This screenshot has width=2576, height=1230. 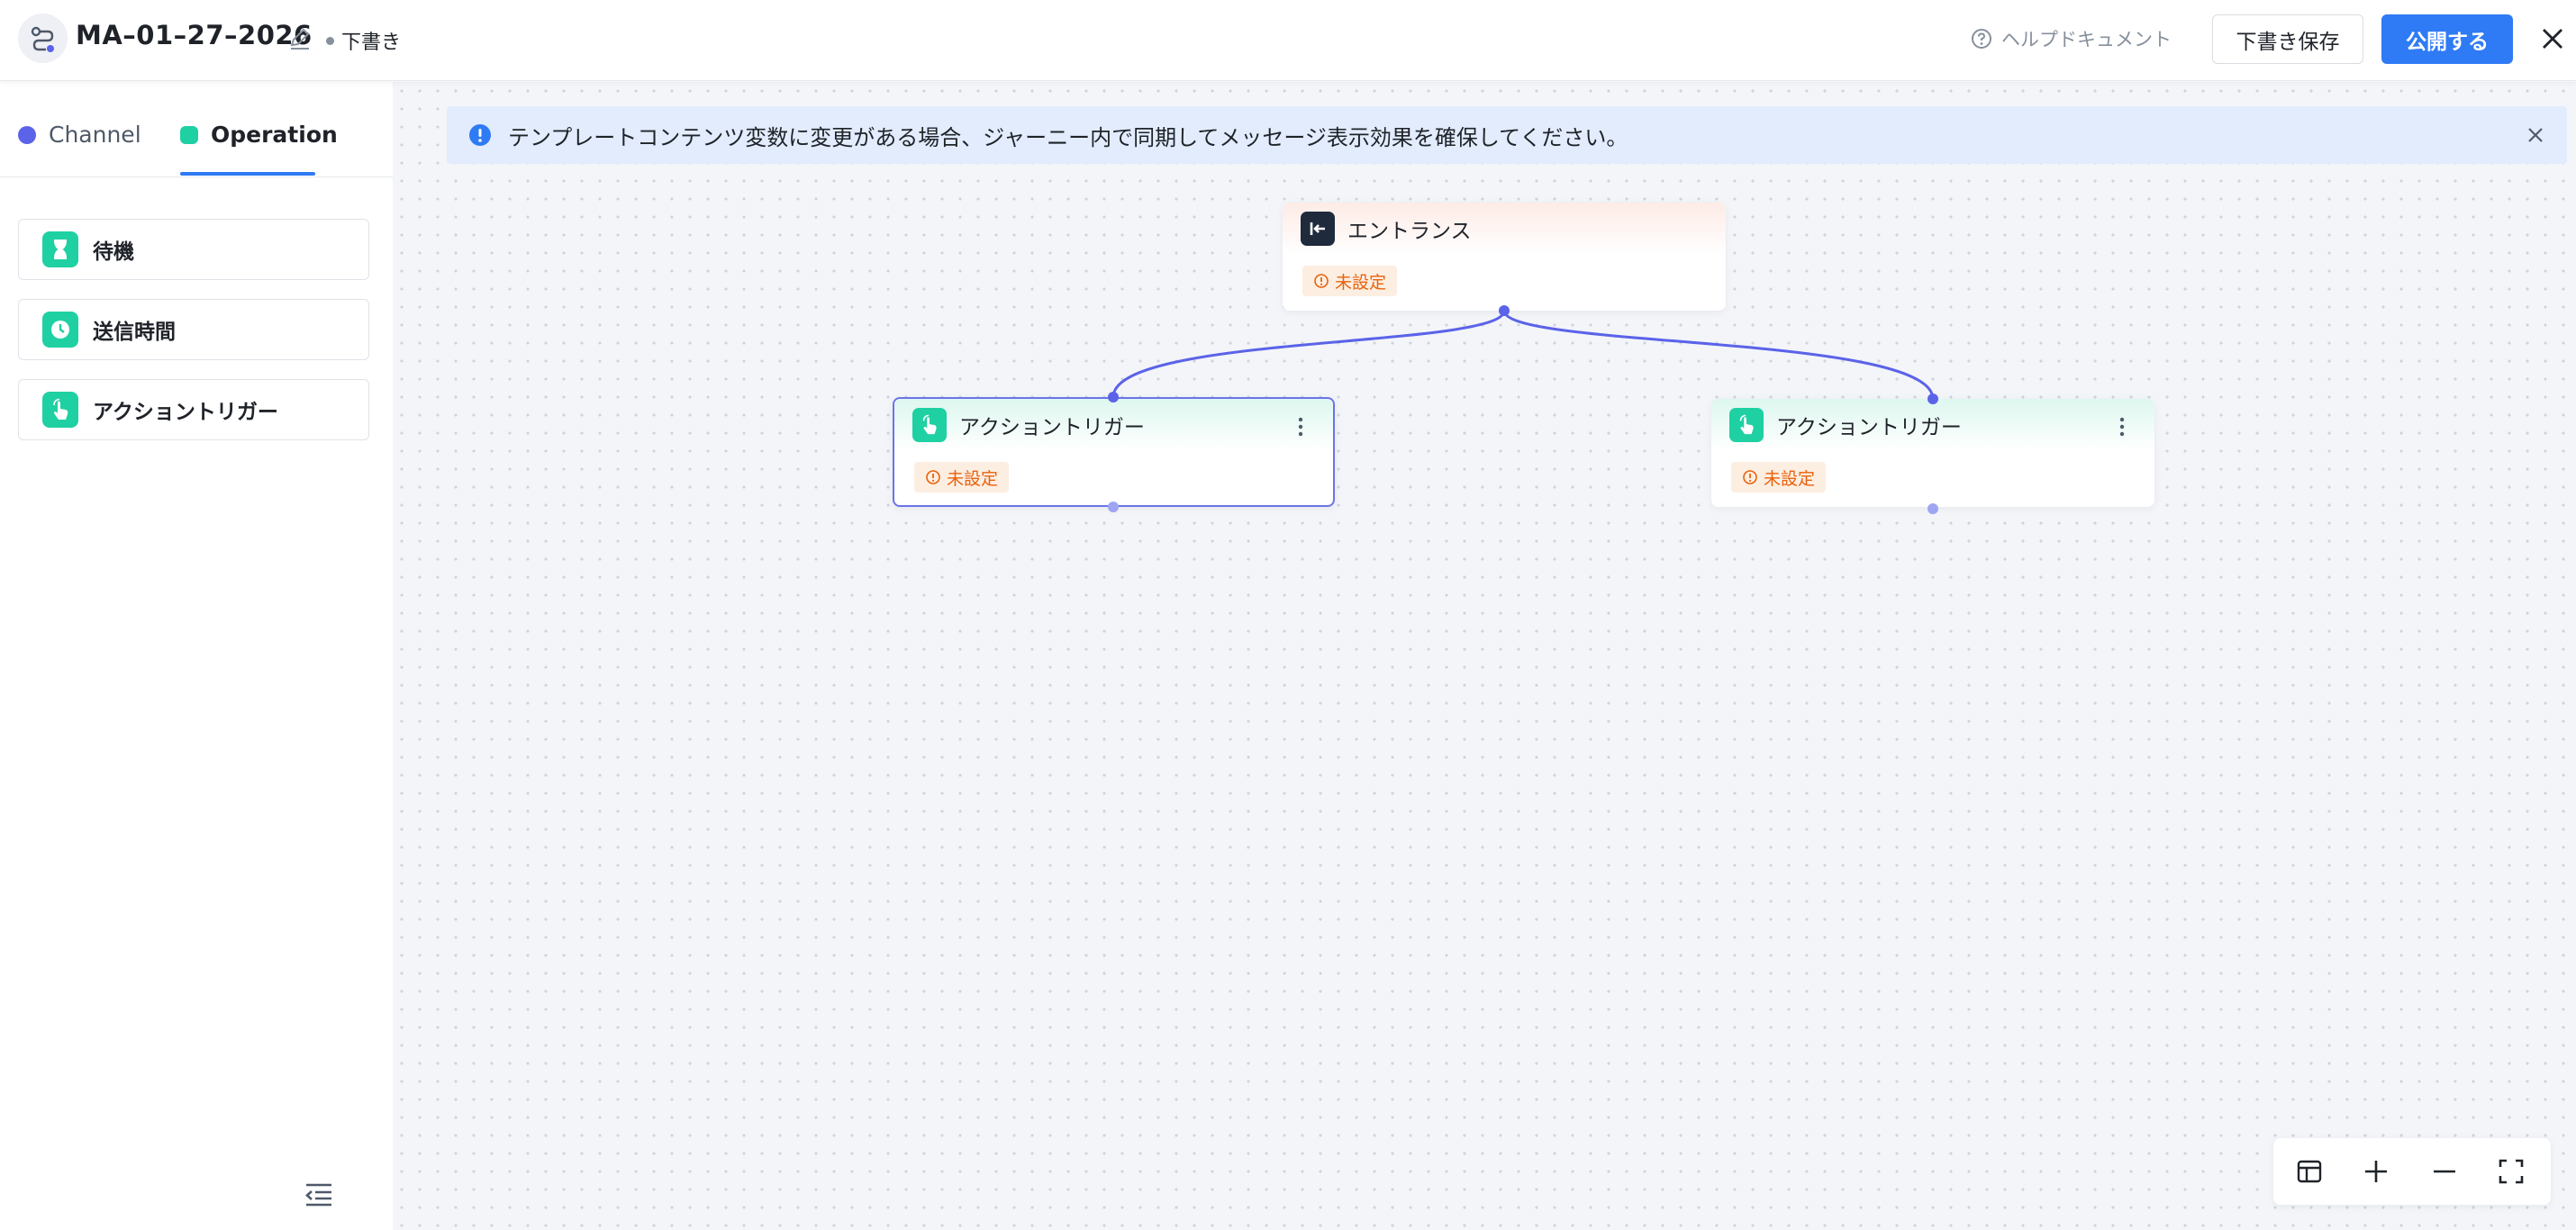 I want to click on tab-operation-label: Operation, so click(x=274, y=135).